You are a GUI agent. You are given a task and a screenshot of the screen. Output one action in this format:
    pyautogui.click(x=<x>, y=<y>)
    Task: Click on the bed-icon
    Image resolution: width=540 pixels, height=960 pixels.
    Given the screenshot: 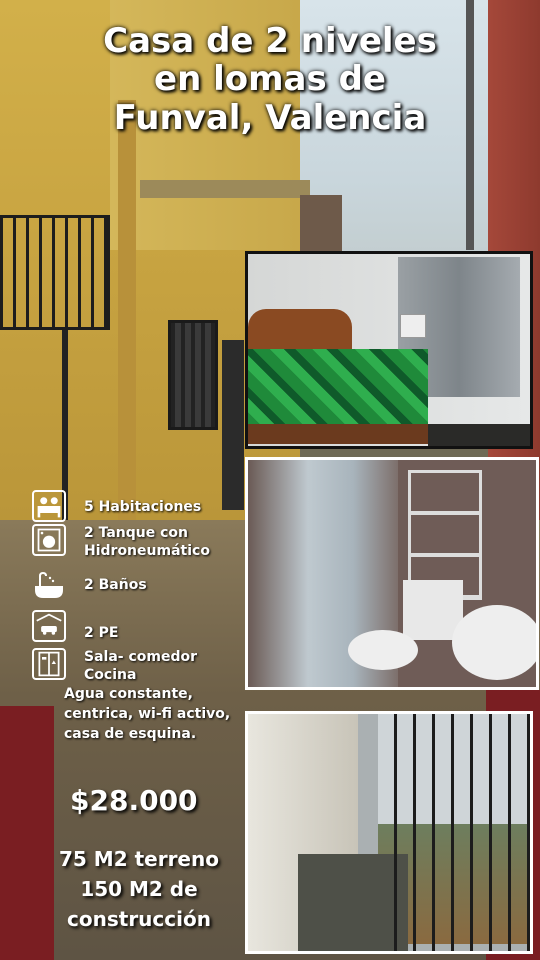 What is the action you would take?
    pyautogui.click(x=49, y=506)
    